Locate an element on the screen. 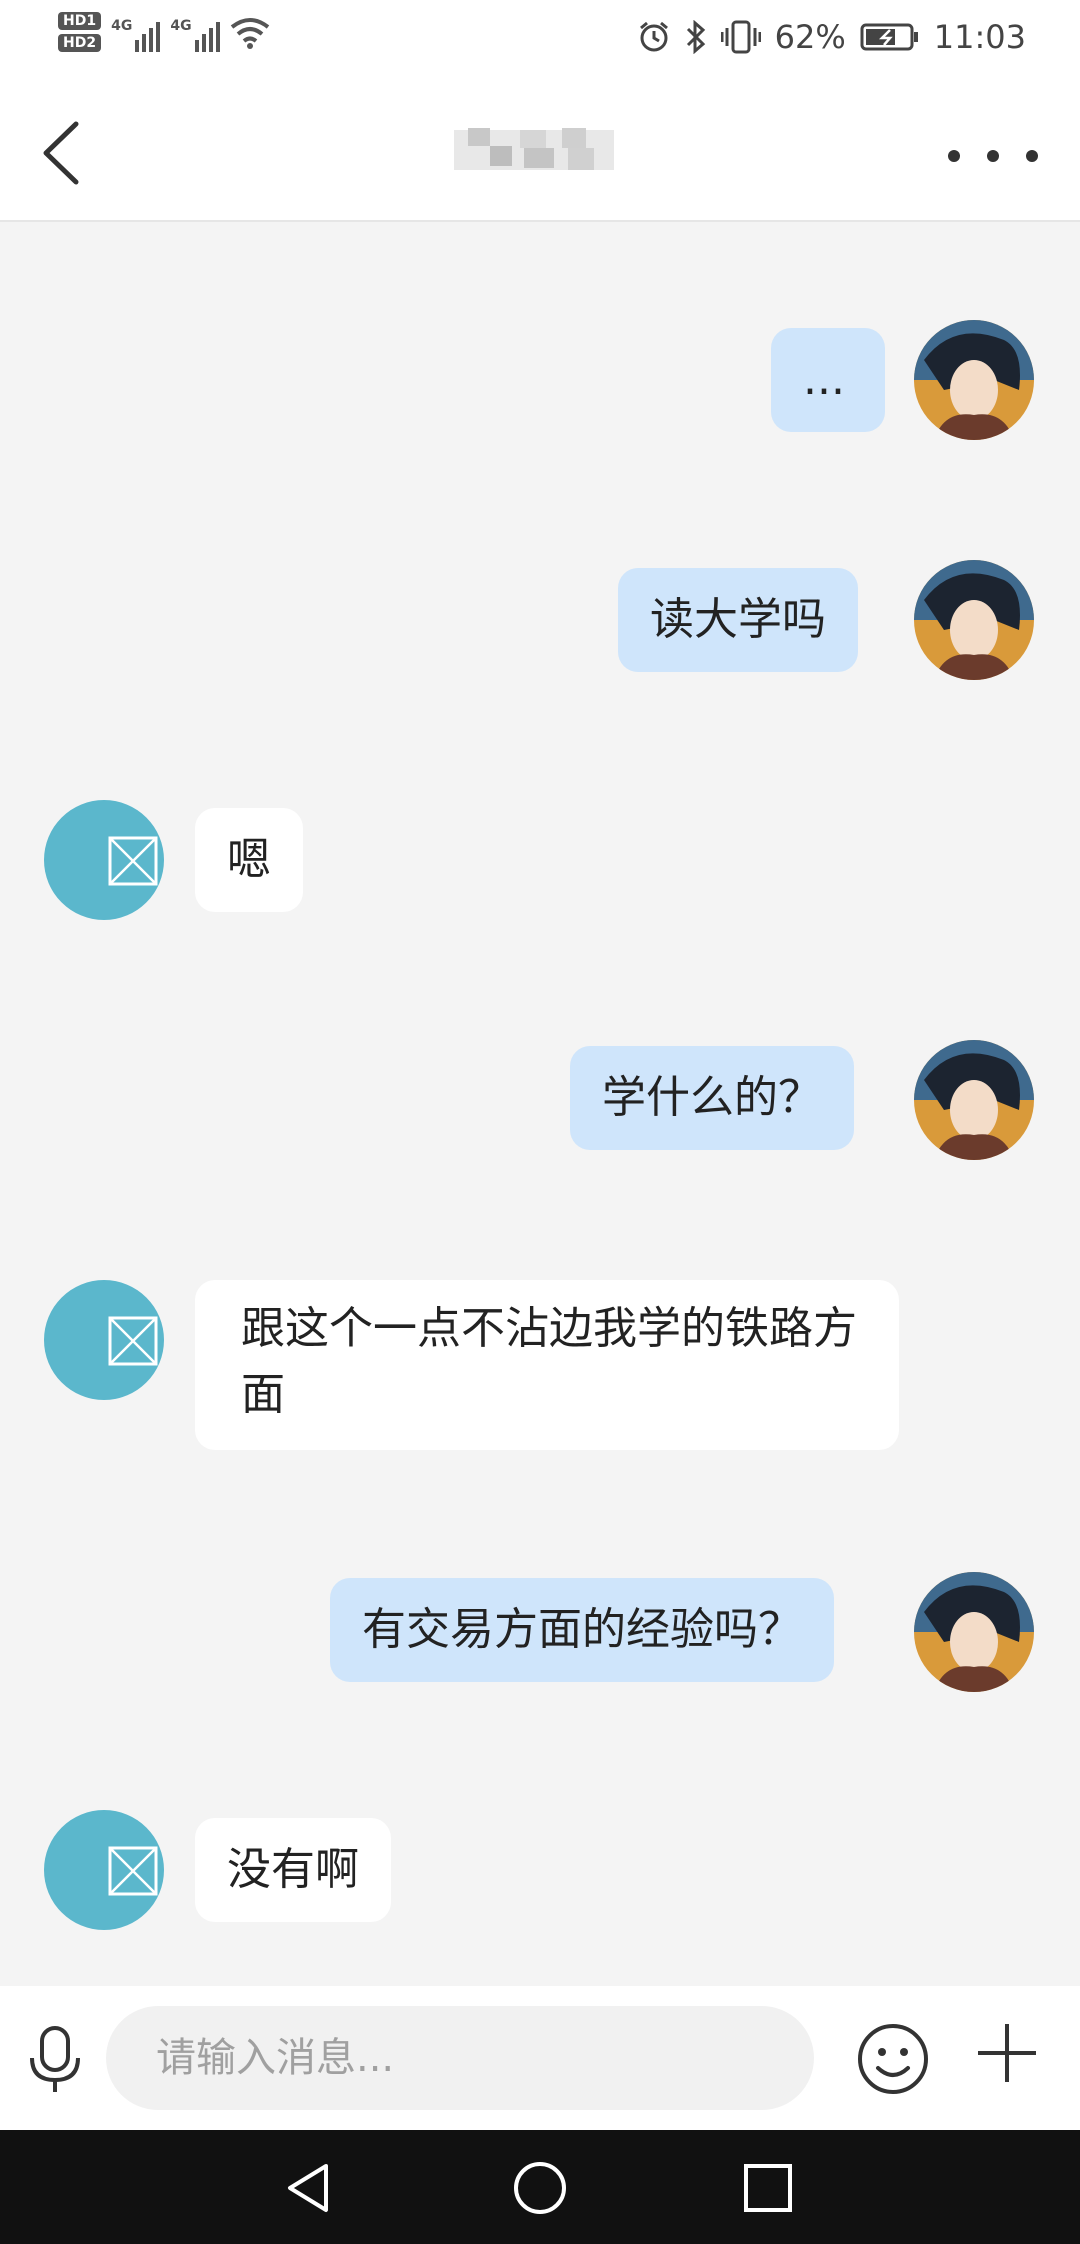 Image resolution: width=1080 pixels, height=2244 pixels. bluetooth-icon is located at coordinates (695, 37).